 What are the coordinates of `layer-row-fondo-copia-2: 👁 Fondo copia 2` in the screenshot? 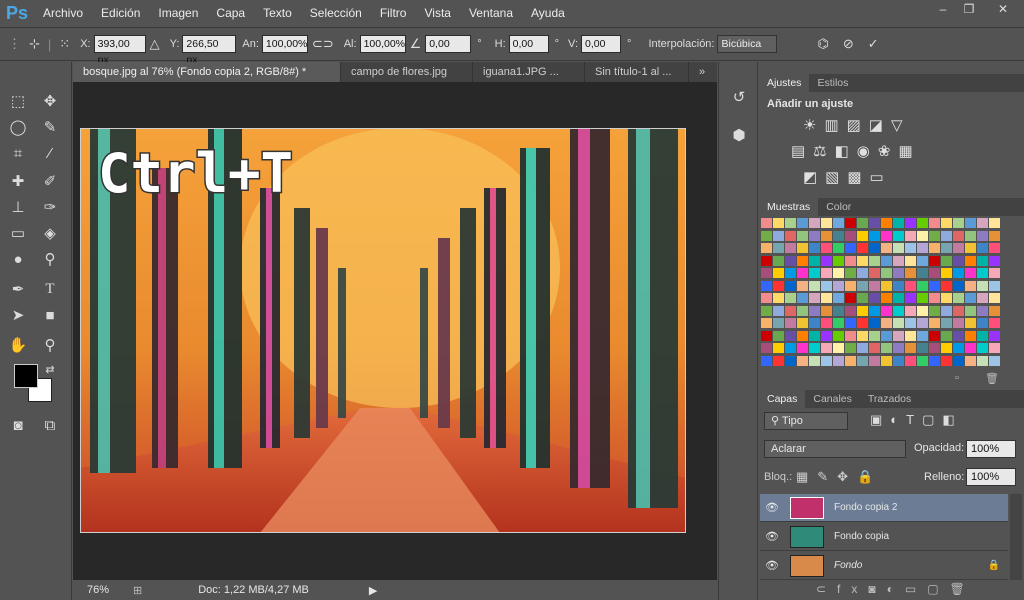 It's located at (884, 508).